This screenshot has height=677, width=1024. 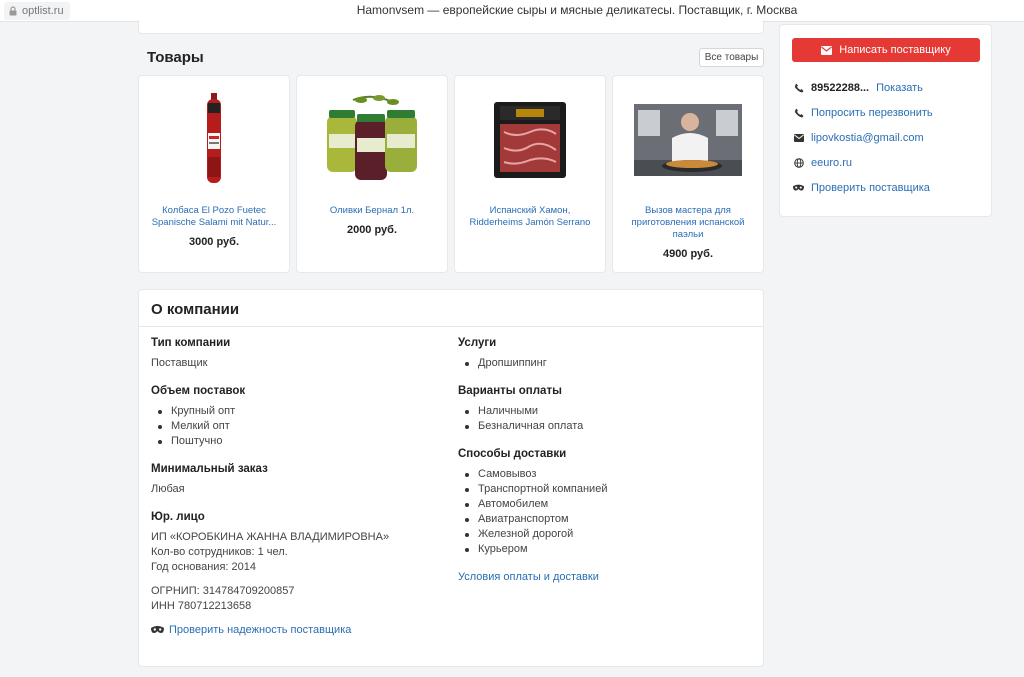 I want to click on product-name: Оливки Бернал 1л., so click(x=372, y=211).